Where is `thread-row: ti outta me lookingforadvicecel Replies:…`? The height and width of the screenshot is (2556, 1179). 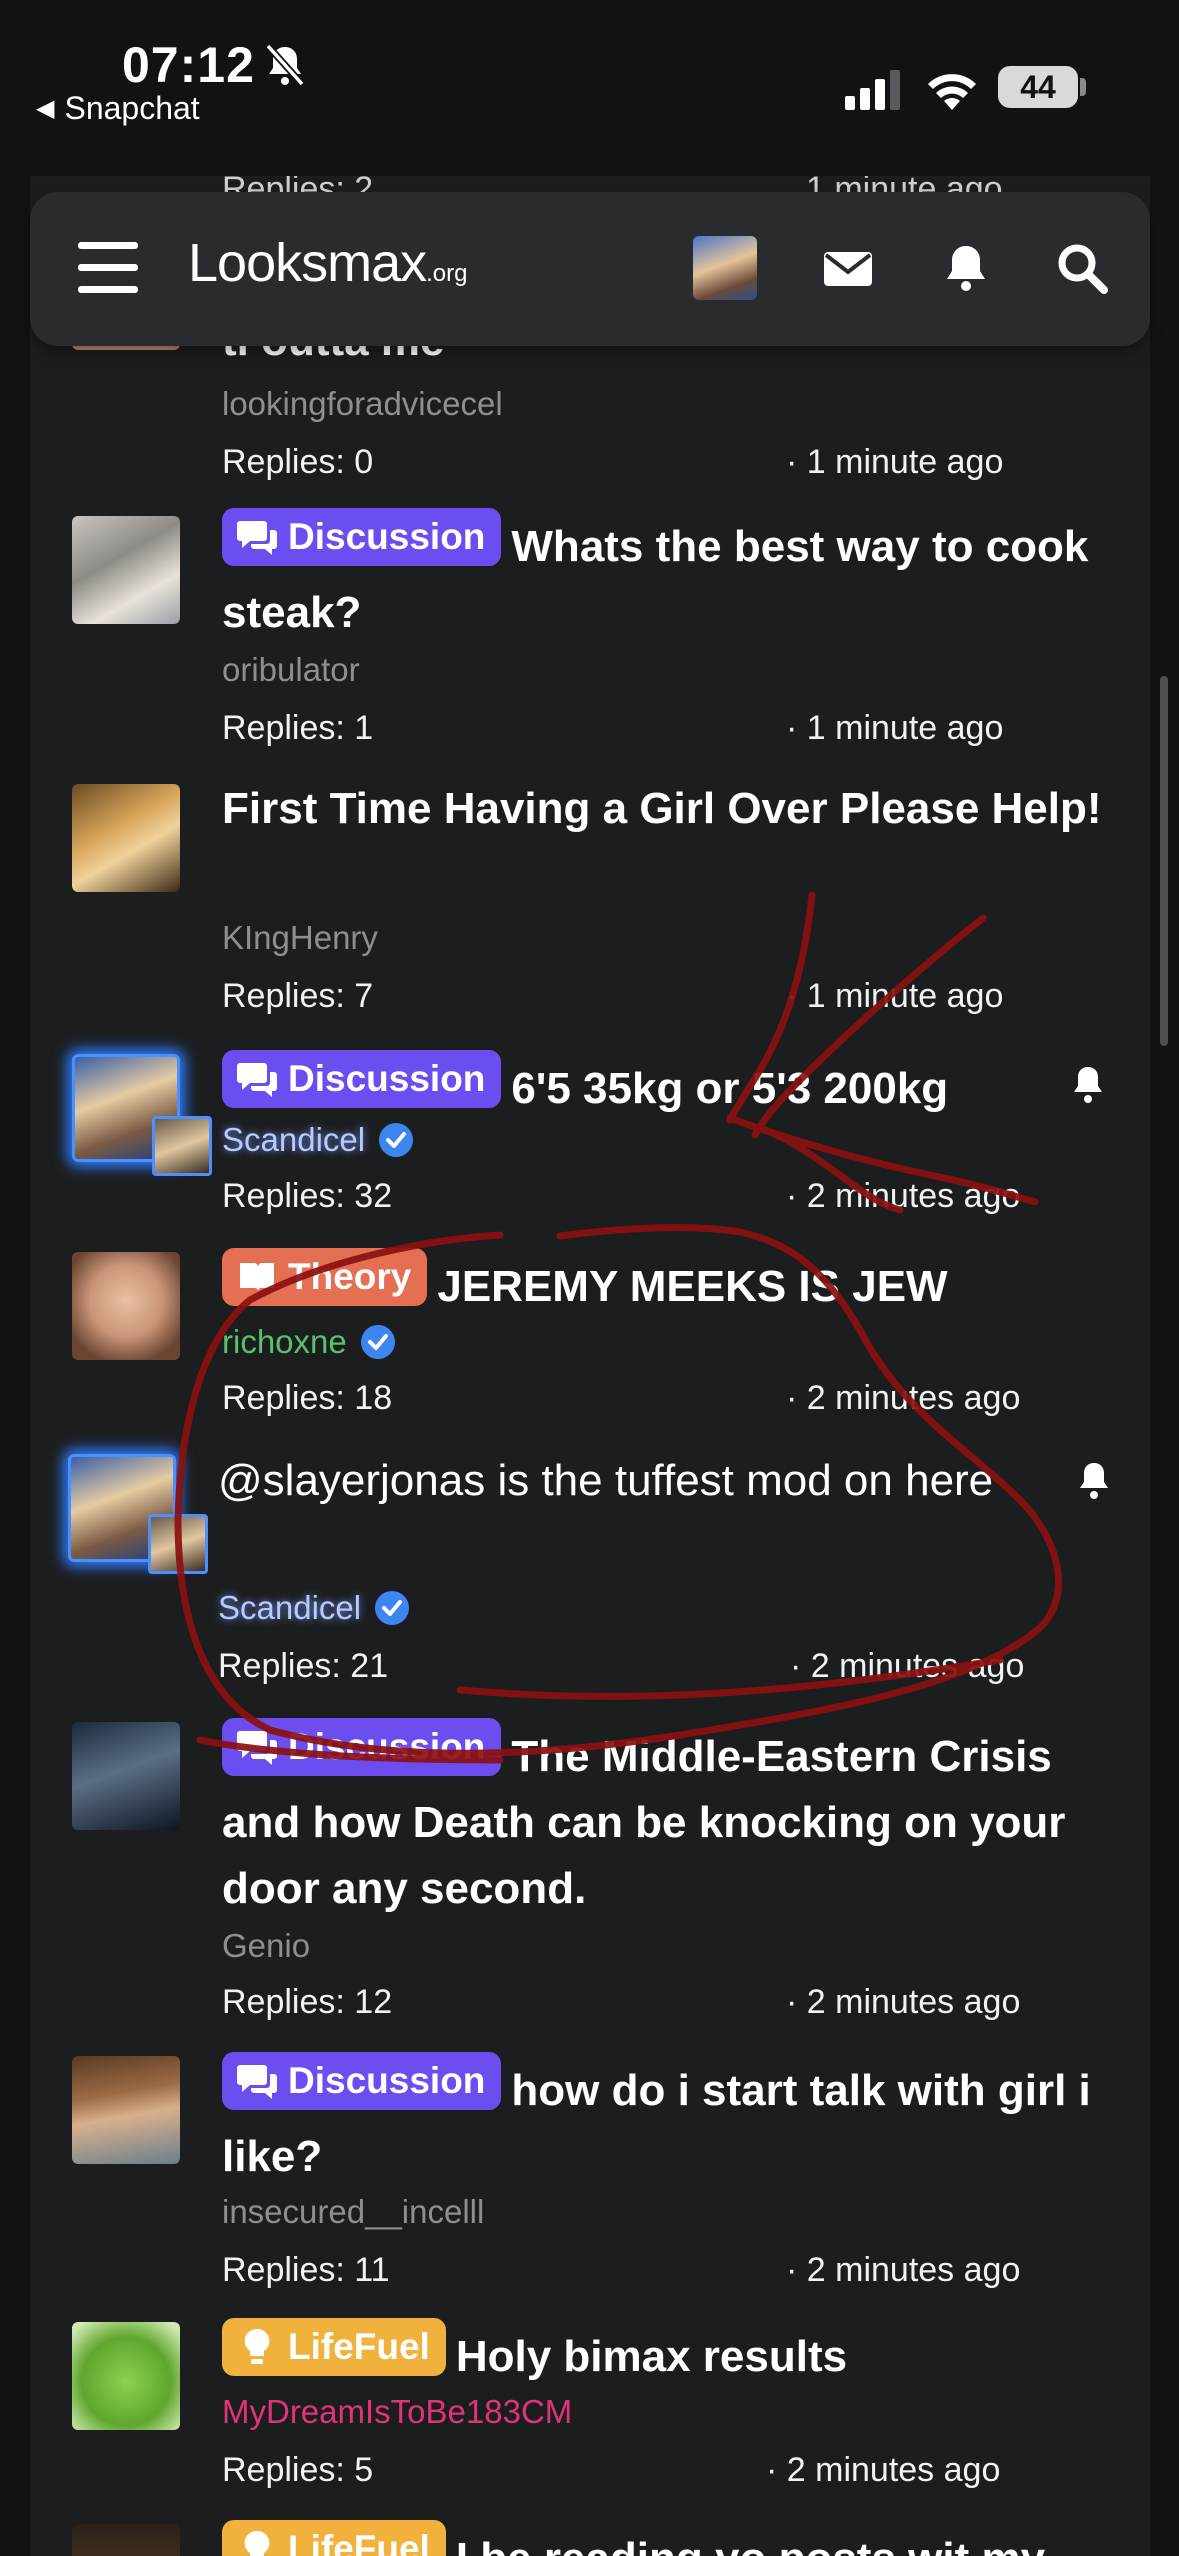 thread-row: ti outta me lookingforadvicecel Replies:… is located at coordinates (590, 403).